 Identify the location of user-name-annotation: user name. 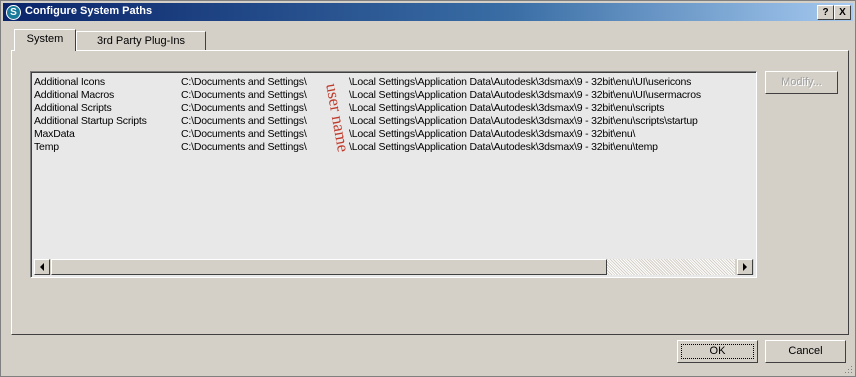
(337, 118).